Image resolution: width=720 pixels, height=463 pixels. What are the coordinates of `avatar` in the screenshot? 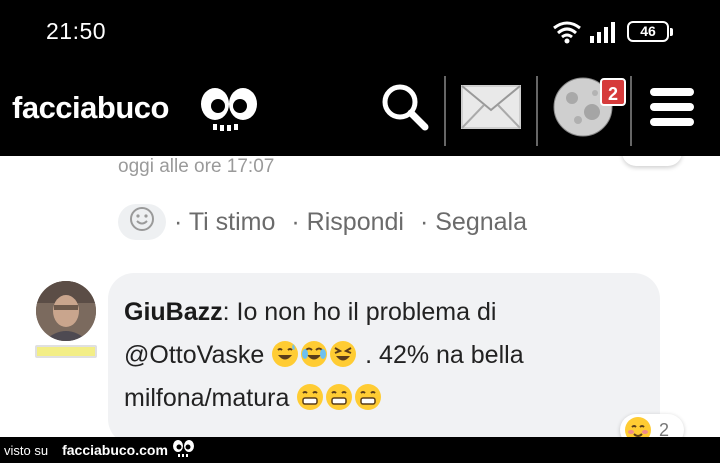 It's located at (66, 311).